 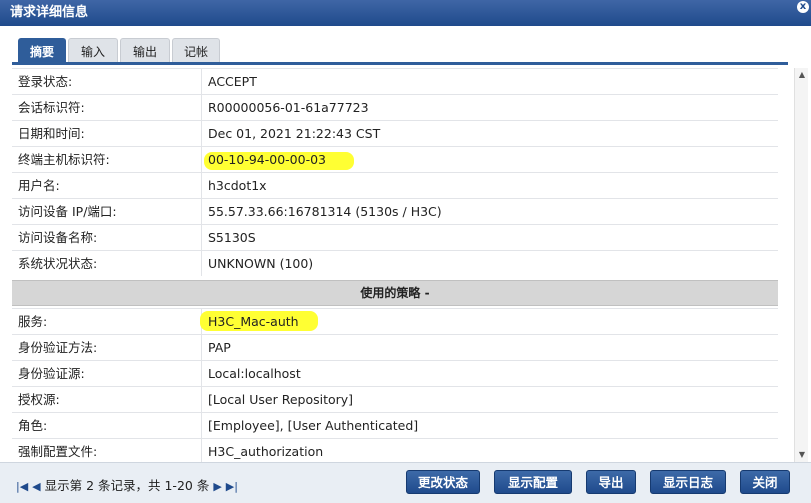 What do you see at coordinates (107, 159) in the screenshot?
I see `row-label: 终端主机标识符:` at bounding box center [107, 159].